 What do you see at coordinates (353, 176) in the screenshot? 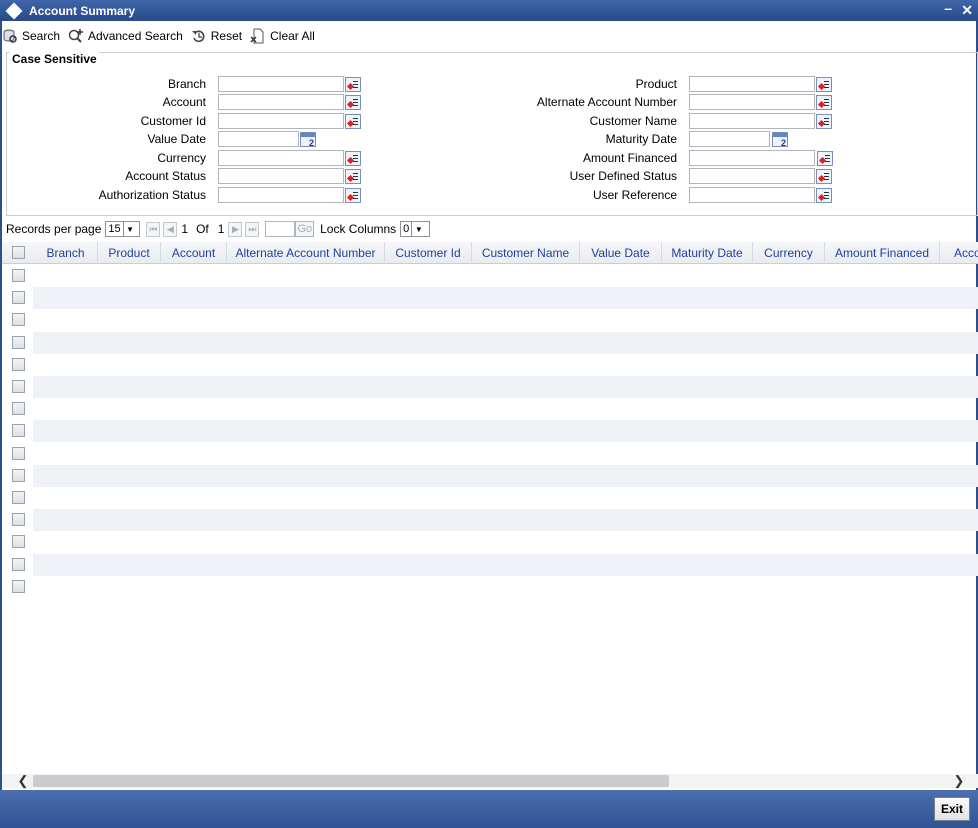
I see `account-status-lov-icon` at bounding box center [353, 176].